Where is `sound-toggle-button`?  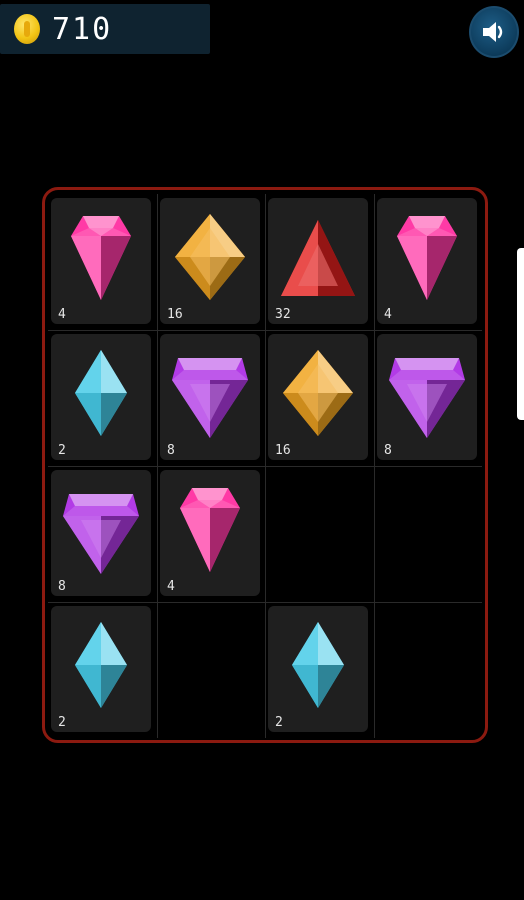 sound-toggle-button is located at coordinates (494, 32).